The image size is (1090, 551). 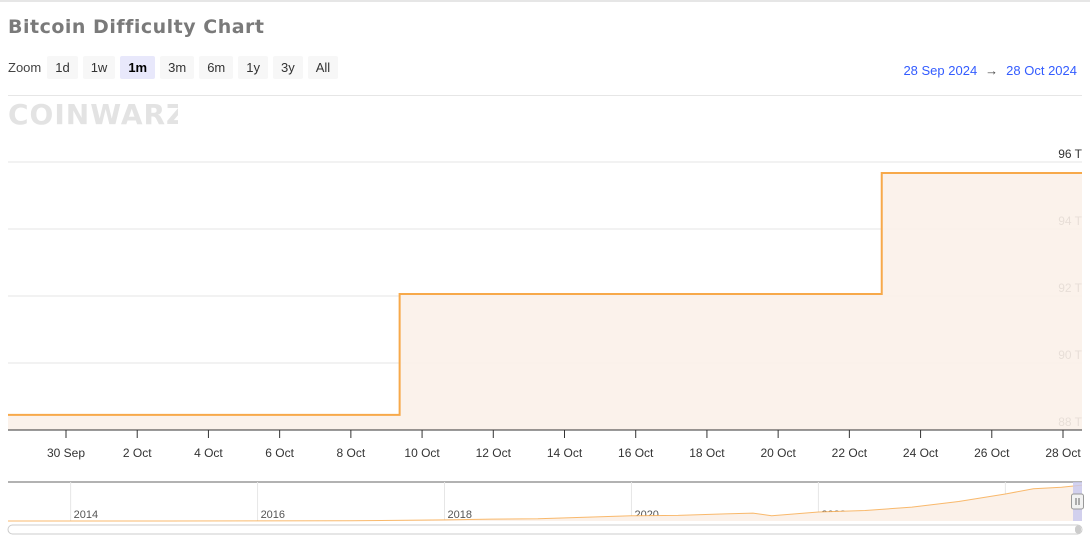 What do you see at coordinates (351, 453) in the screenshot?
I see `x-tick-label: 8 Oct` at bounding box center [351, 453].